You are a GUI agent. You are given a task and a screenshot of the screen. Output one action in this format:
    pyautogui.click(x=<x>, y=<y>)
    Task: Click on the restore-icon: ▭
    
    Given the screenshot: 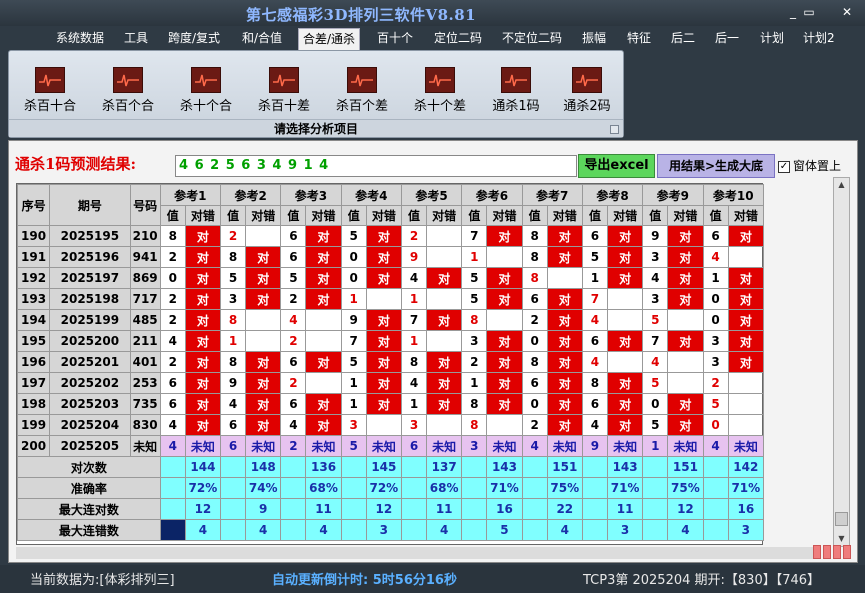 What is the action you would take?
    pyautogui.click(x=809, y=12)
    